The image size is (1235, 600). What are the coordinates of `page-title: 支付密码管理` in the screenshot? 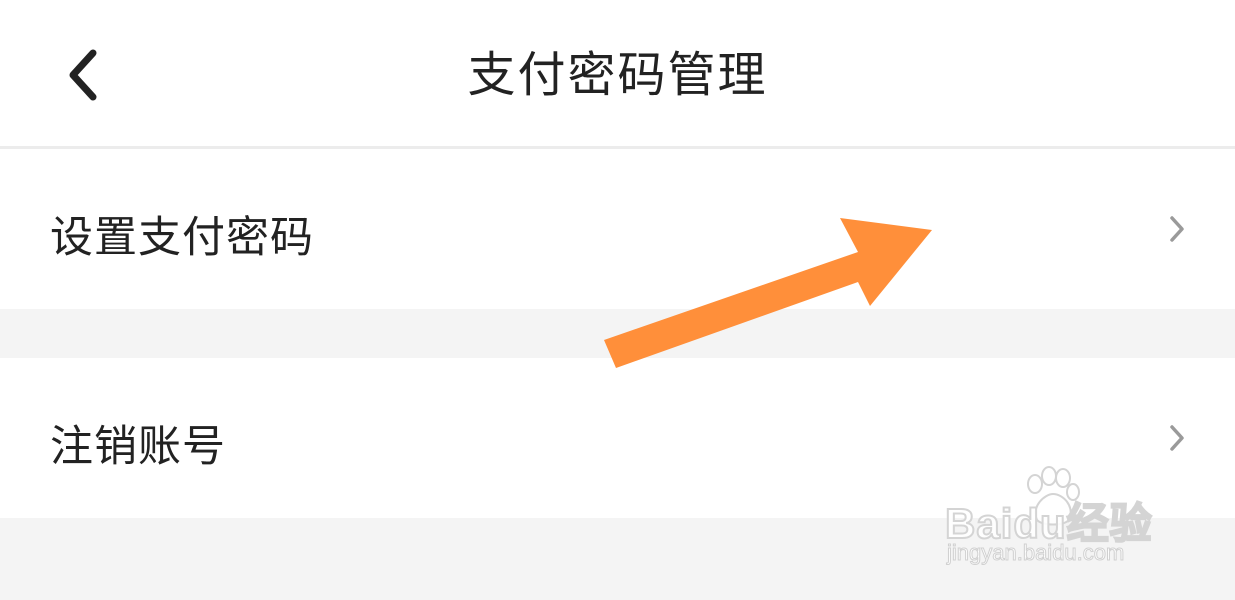 It's located at (617, 75).